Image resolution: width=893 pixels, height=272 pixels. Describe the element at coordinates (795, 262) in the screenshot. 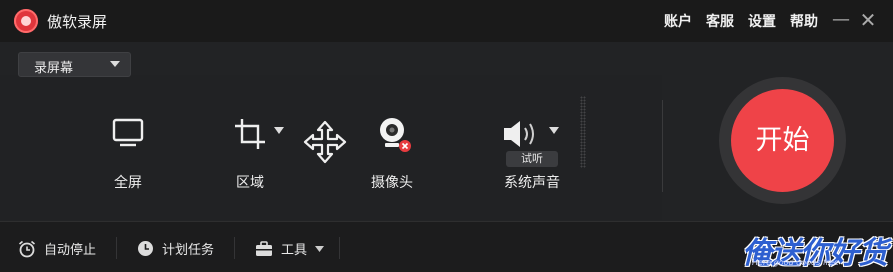

I see `watermark-subtext: Here good goods free` at that location.